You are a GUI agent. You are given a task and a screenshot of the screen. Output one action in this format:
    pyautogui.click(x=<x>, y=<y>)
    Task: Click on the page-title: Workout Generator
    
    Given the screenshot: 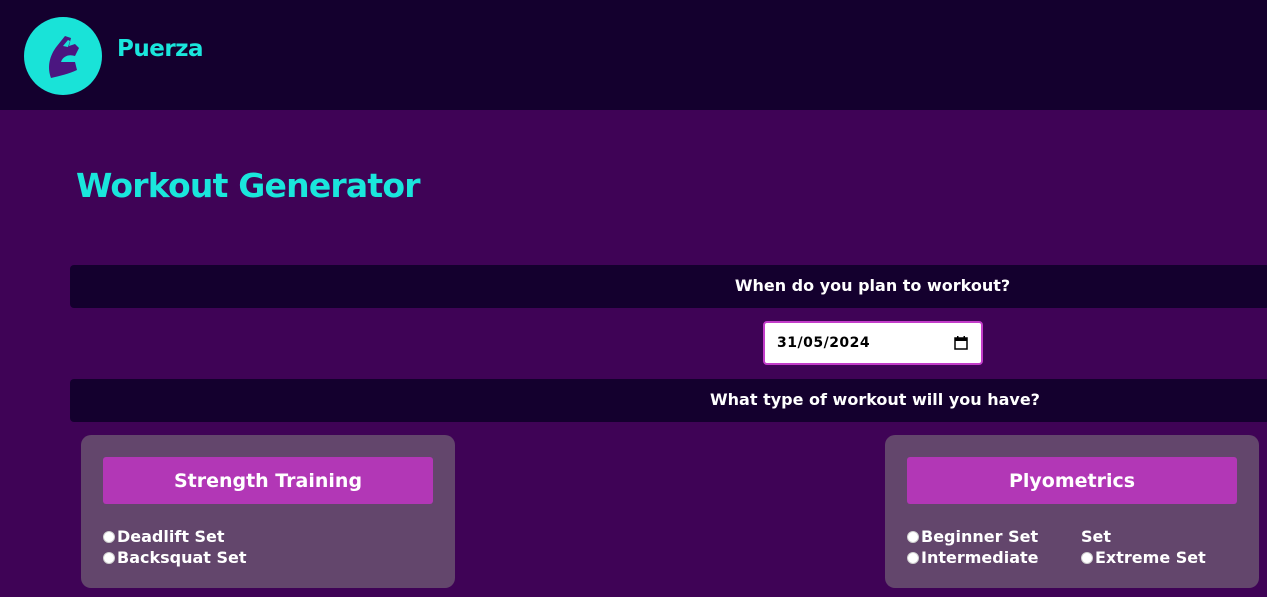 What is the action you would take?
    pyautogui.click(x=248, y=185)
    